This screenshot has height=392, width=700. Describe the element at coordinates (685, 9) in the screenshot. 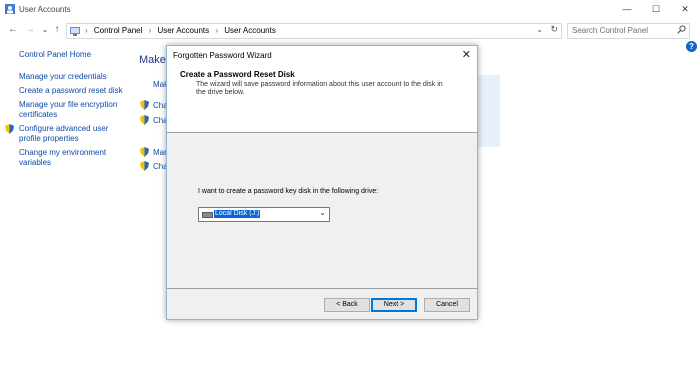

I see `close-window-button: ✕` at that location.